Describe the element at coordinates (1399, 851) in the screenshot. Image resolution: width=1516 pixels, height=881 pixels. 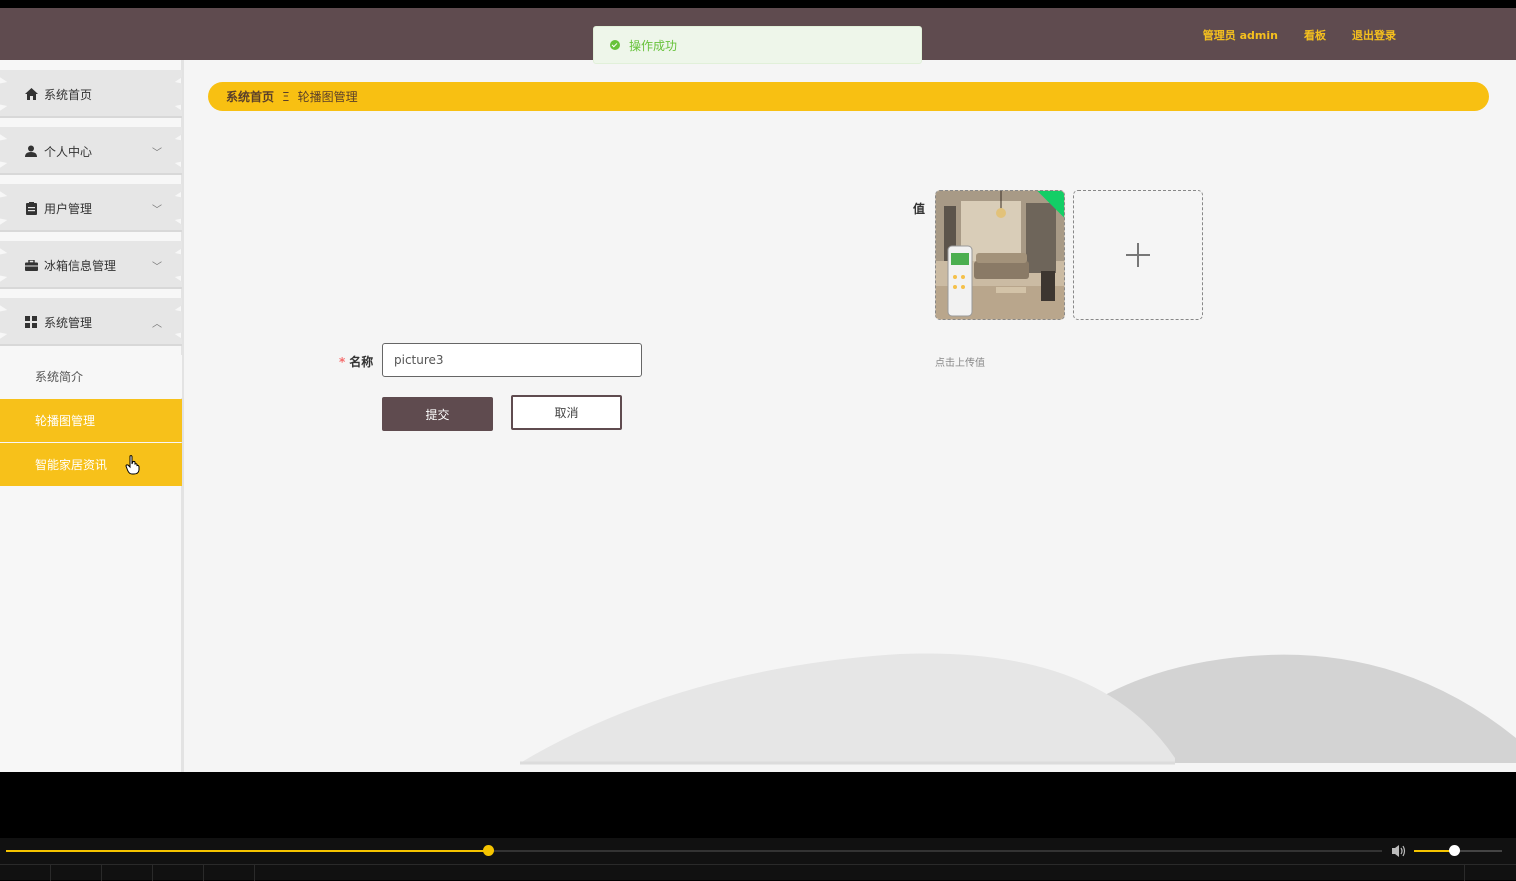
I see `volume-icon` at that location.